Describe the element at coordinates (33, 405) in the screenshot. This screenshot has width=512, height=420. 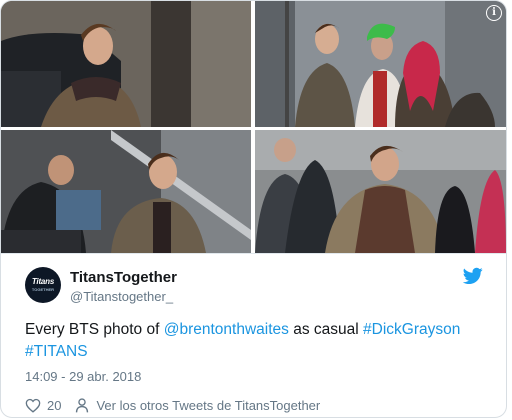
I see `heart-icon` at that location.